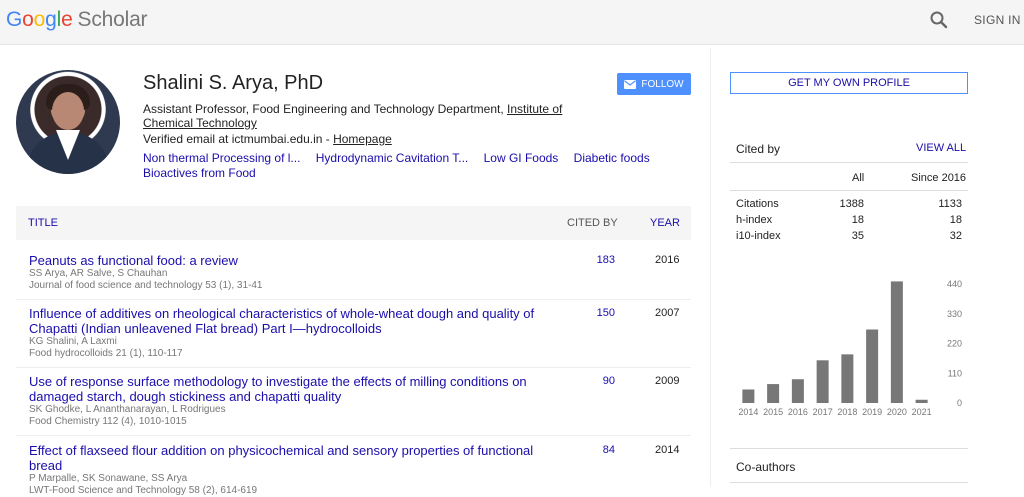 The image size is (1024, 497). I want to click on citation-bar-2014, so click(748, 396).